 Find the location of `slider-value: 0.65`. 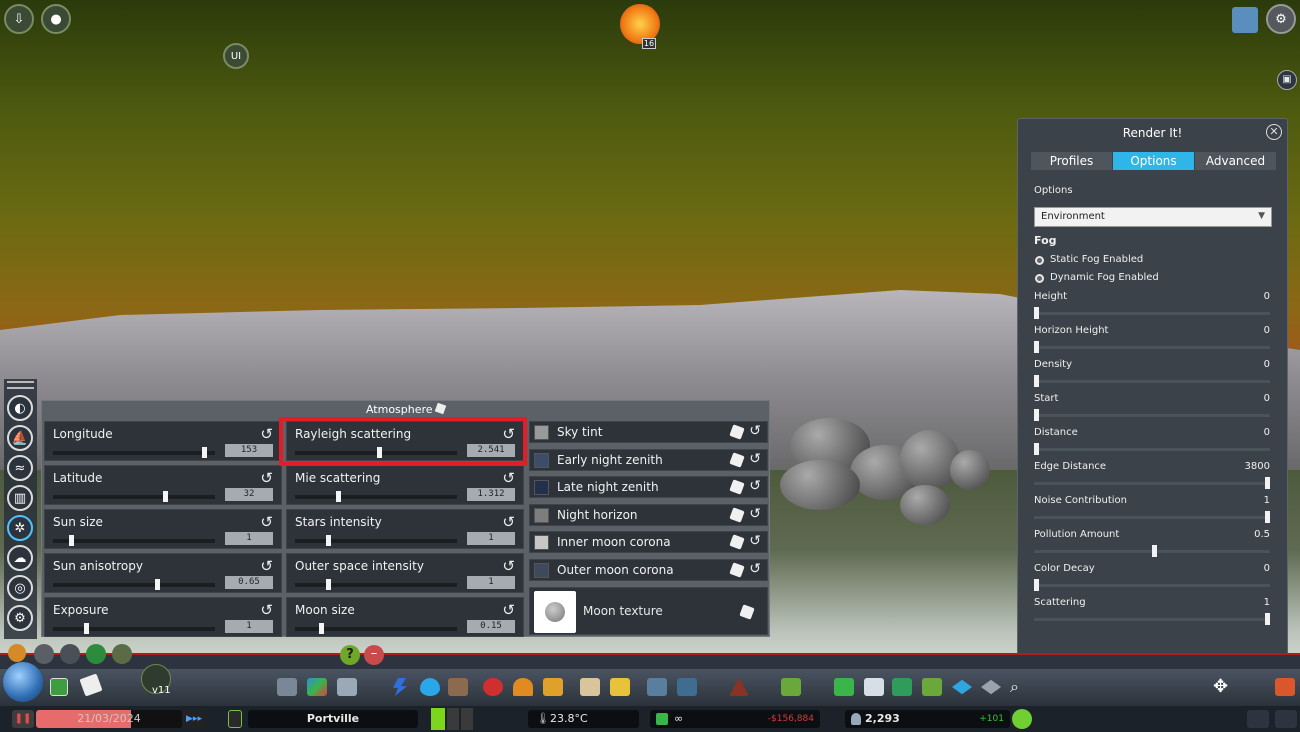

slider-value: 0.65 is located at coordinates (249, 582).